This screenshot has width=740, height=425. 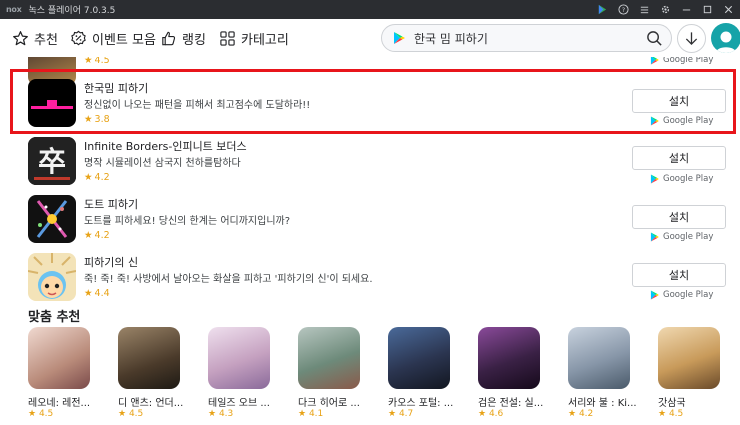 What do you see at coordinates (194, 40) in the screenshot?
I see `tab-label: 랭킹` at bounding box center [194, 40].